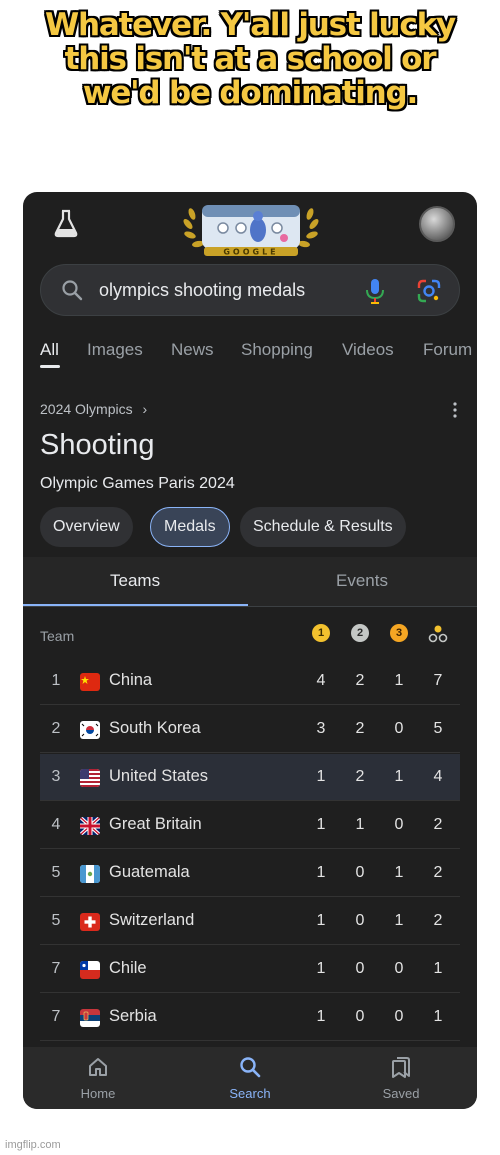  What do you see at coordinates (250, 25) in the screenshot?
I see `caption-line-1: Whatever. Y'all just lucky` at bounding box center [250, 25].